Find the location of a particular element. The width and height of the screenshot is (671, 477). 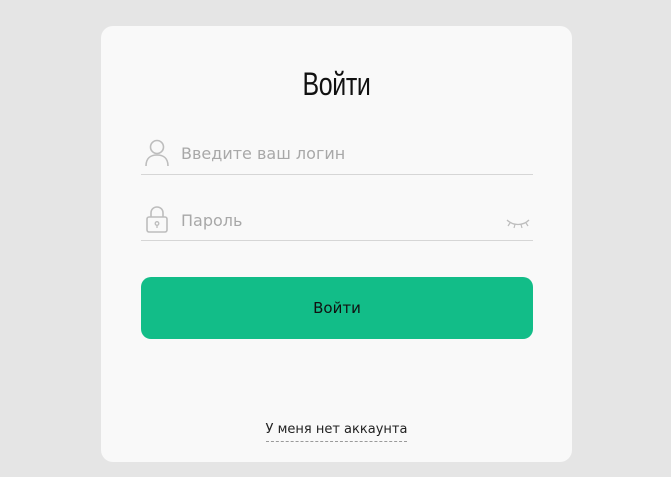

login-field is located at coordinates (337, 155).